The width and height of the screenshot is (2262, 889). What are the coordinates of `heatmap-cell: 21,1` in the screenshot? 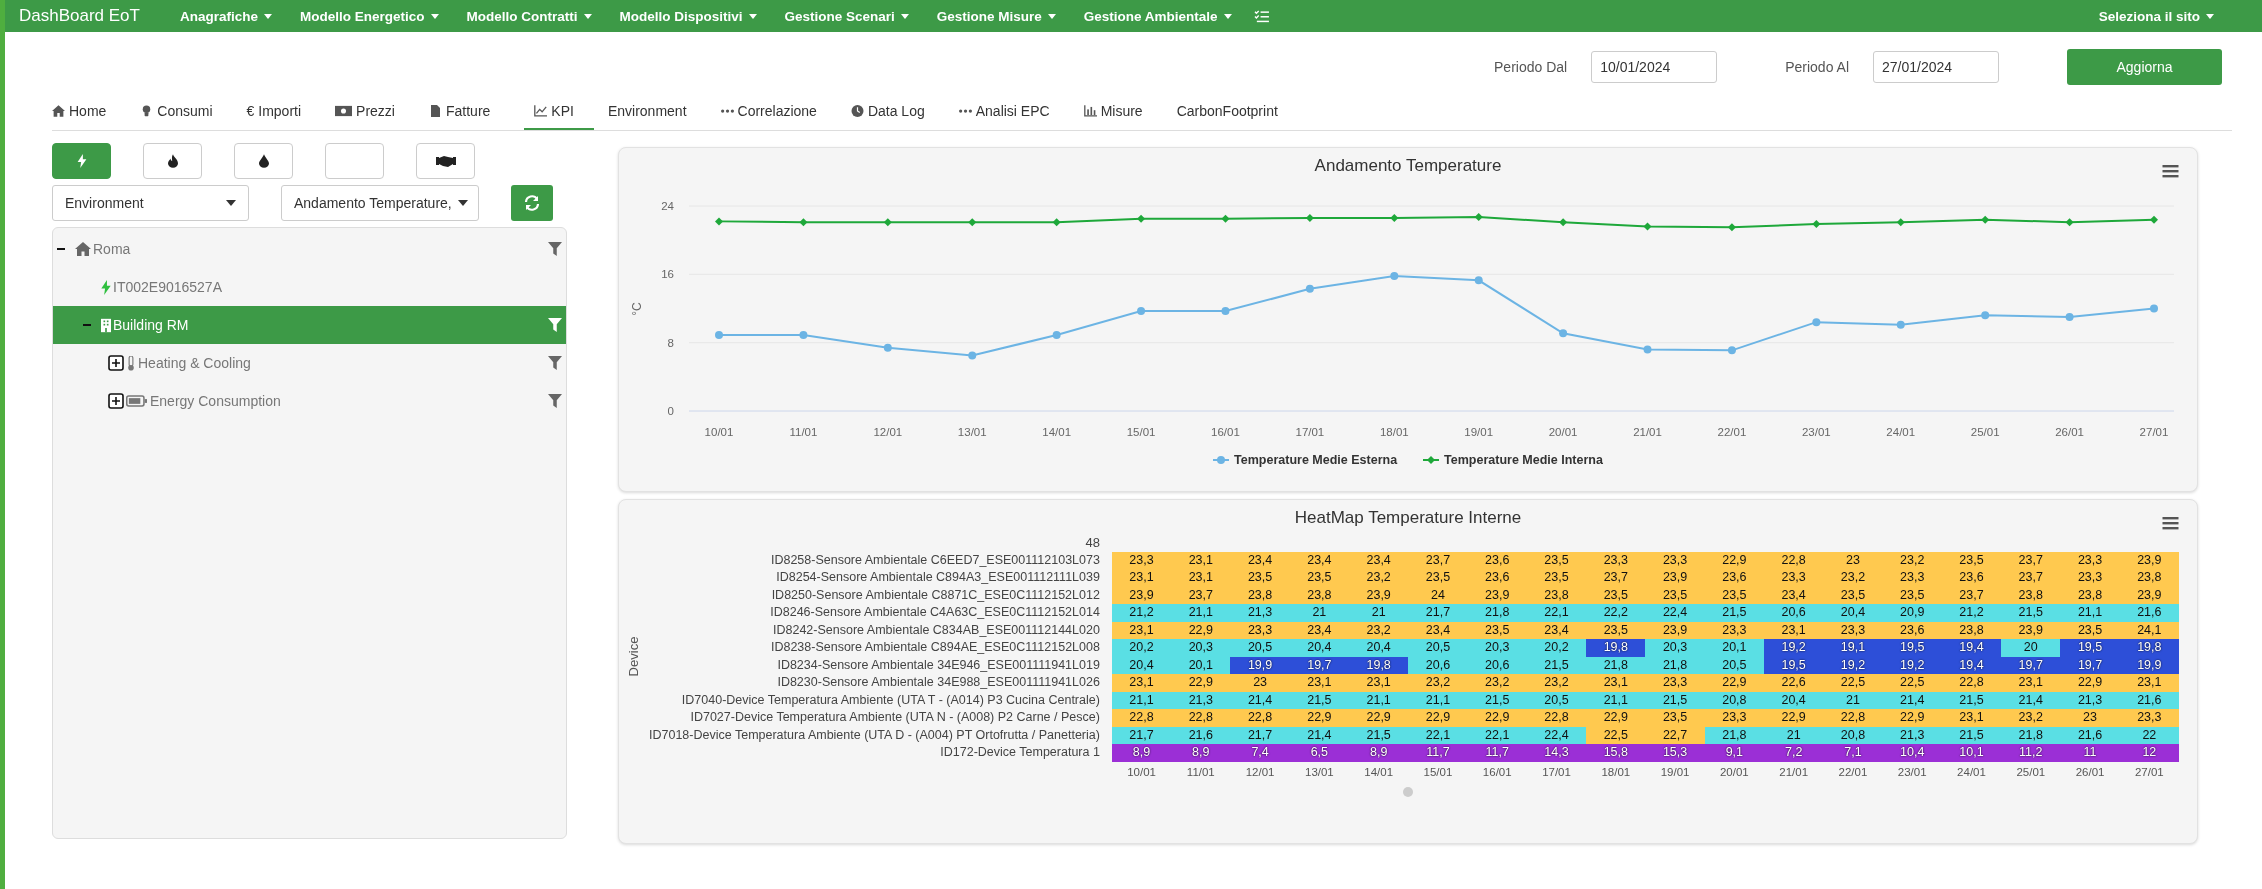 It's located at (1201, 613).